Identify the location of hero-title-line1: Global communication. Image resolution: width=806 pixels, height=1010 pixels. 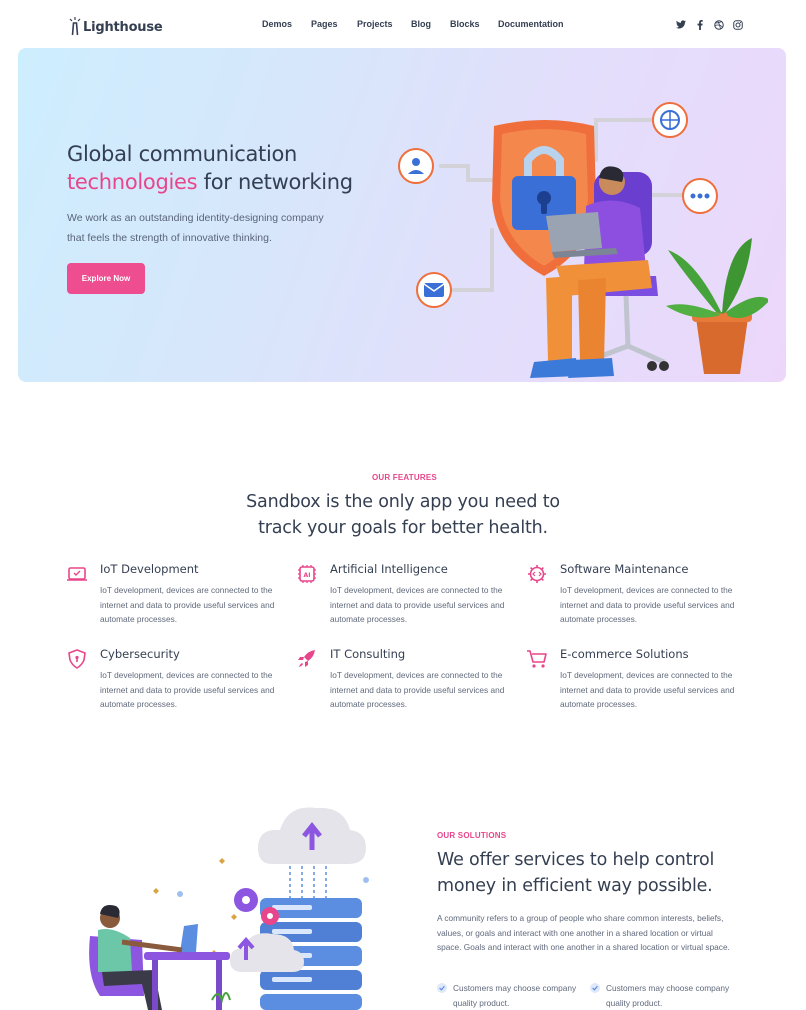
(182, 154).